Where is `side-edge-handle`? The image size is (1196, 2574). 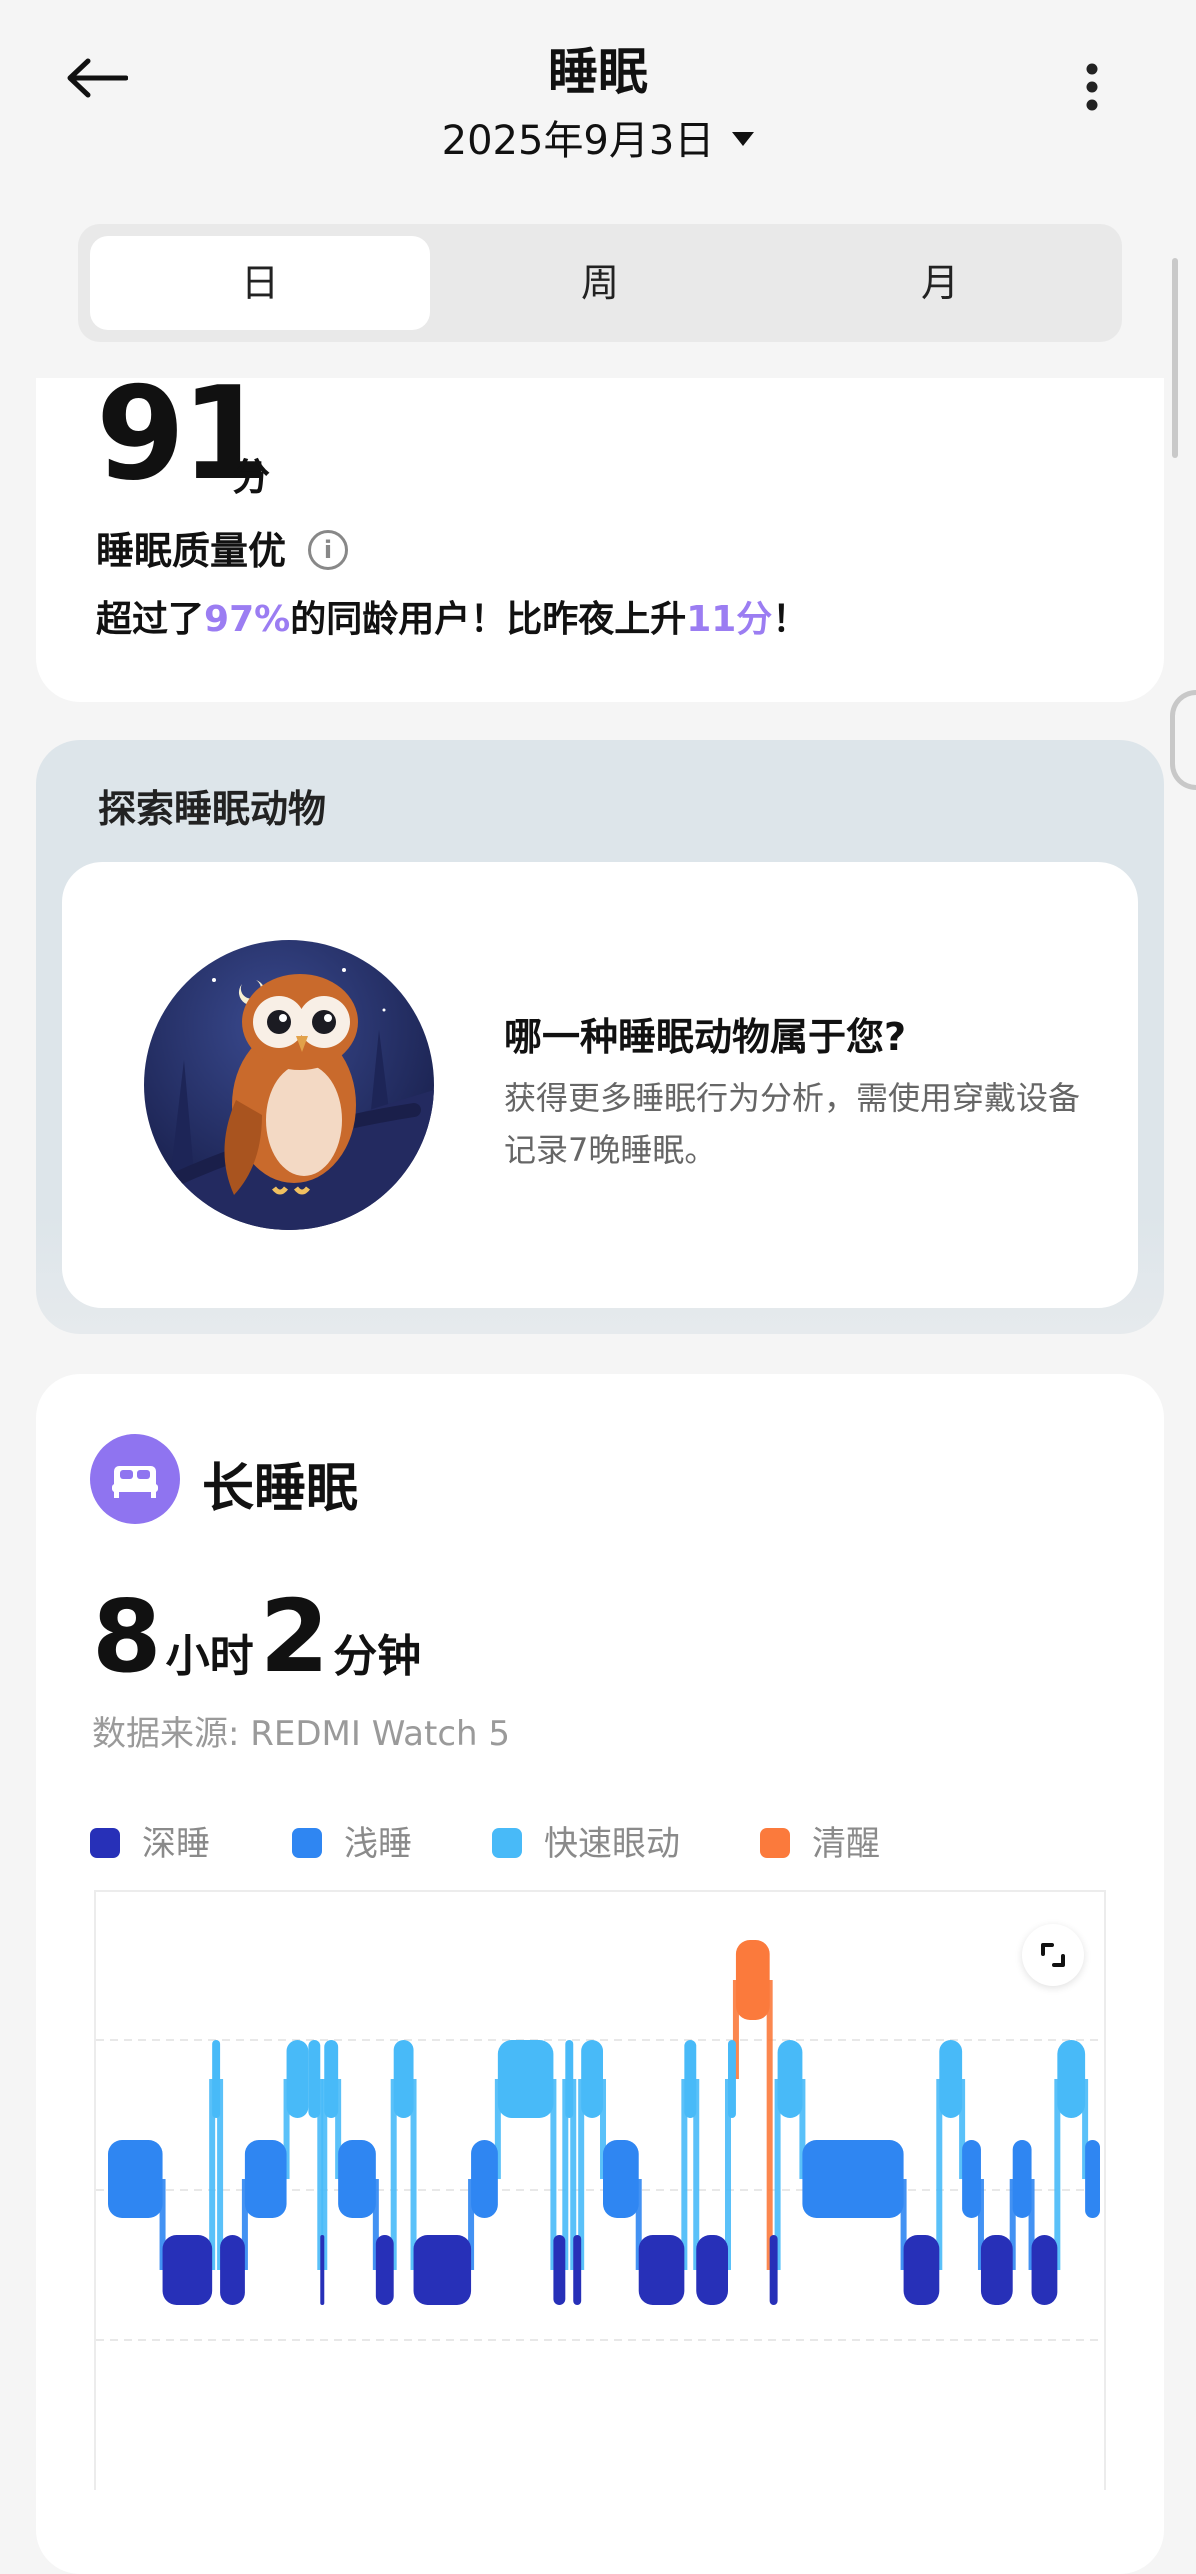 side-edge-handle is located at coordinates (1183, 740).